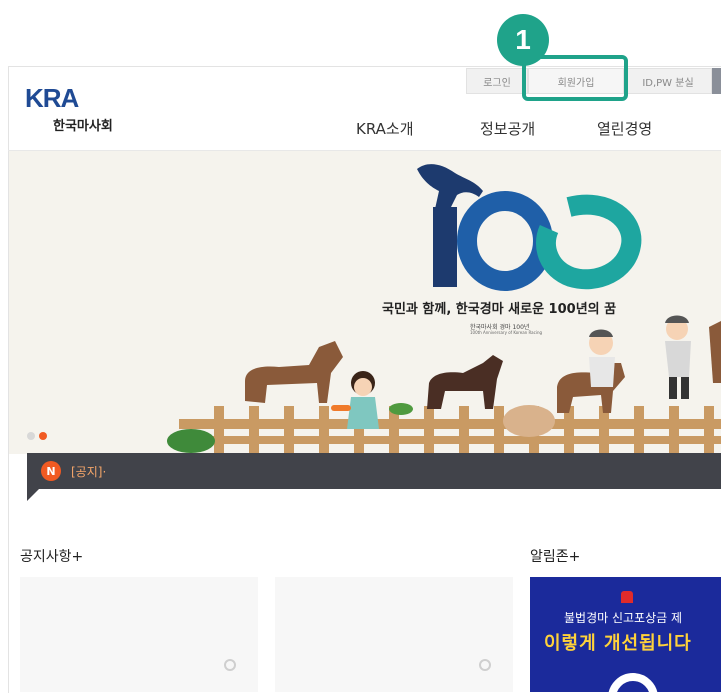 Image resolution: width=721 pixels, height=693 pixels. I want to click on ring-shape, so click(633, 682).